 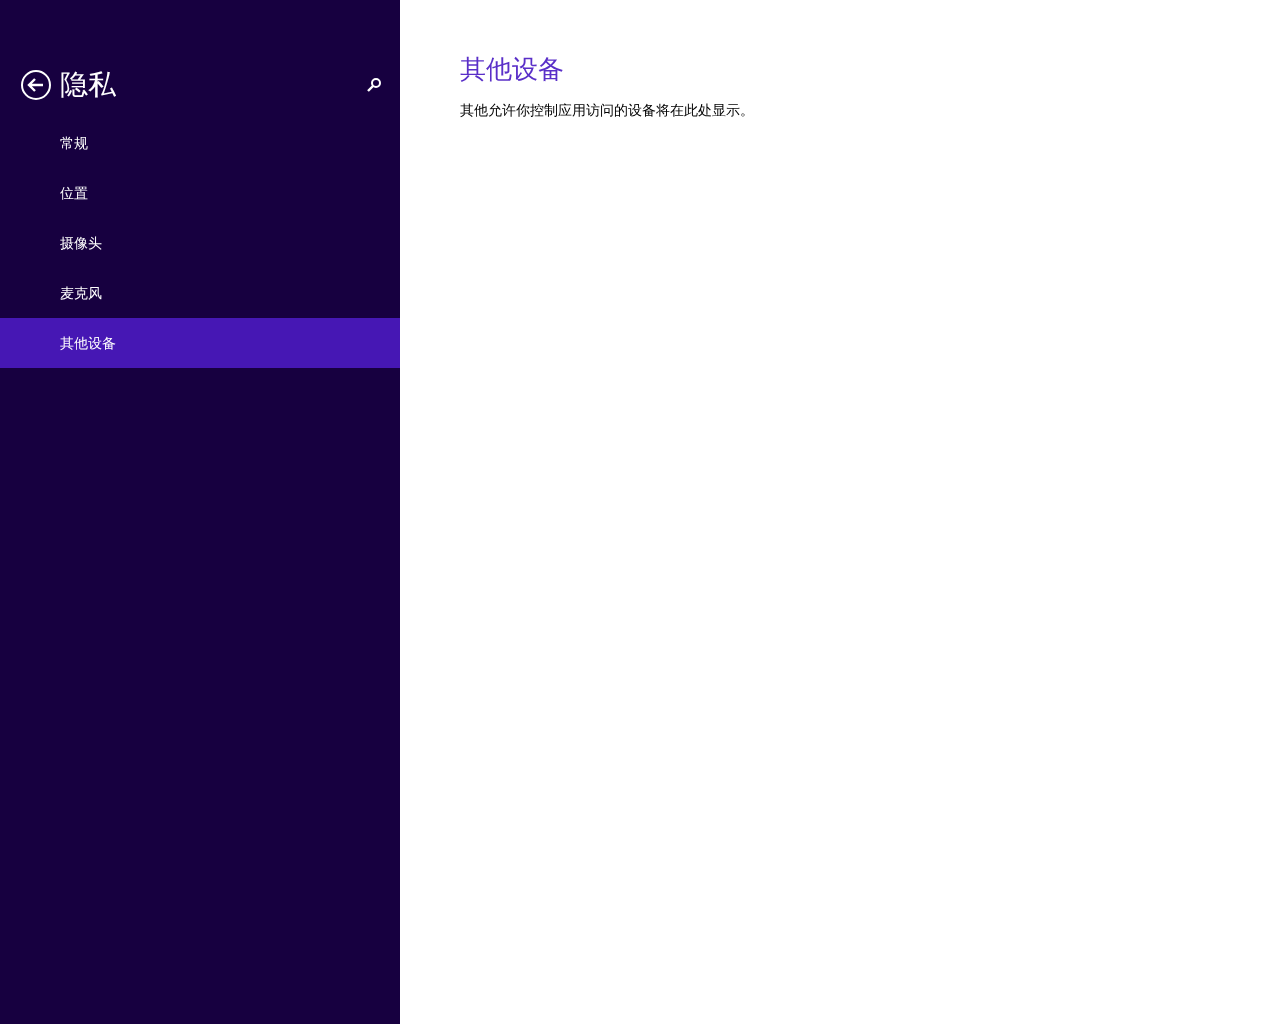 What do you see at coordinates (607, 110) in the screenshot?
I see `page-description: 其他允许你控制应用访问的设备将在此处显示。` at bounding box center [607, 110].